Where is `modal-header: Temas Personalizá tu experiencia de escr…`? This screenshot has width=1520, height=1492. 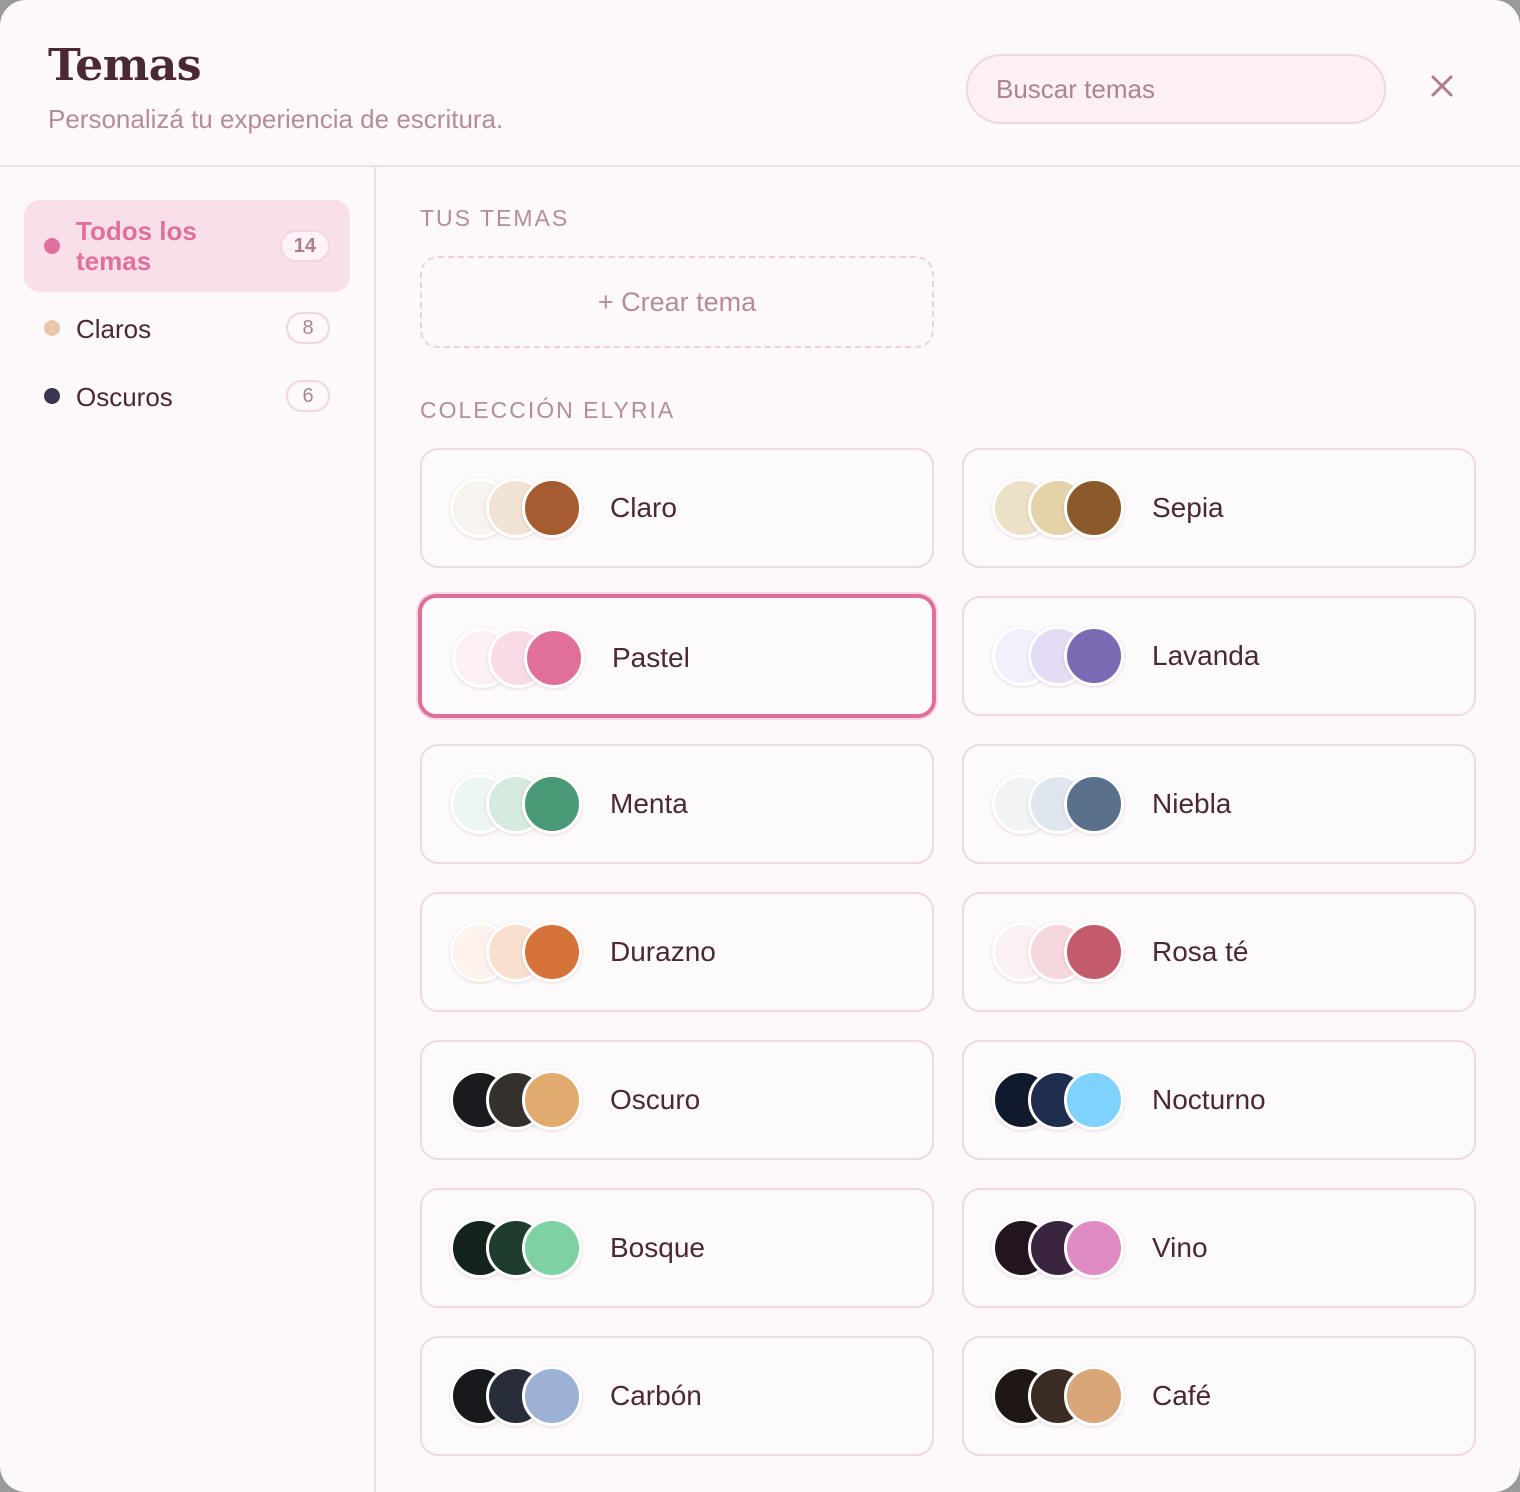 modal-header: Temas Personalizá tu experiencia de escr… is located at coordinates (760, 83).